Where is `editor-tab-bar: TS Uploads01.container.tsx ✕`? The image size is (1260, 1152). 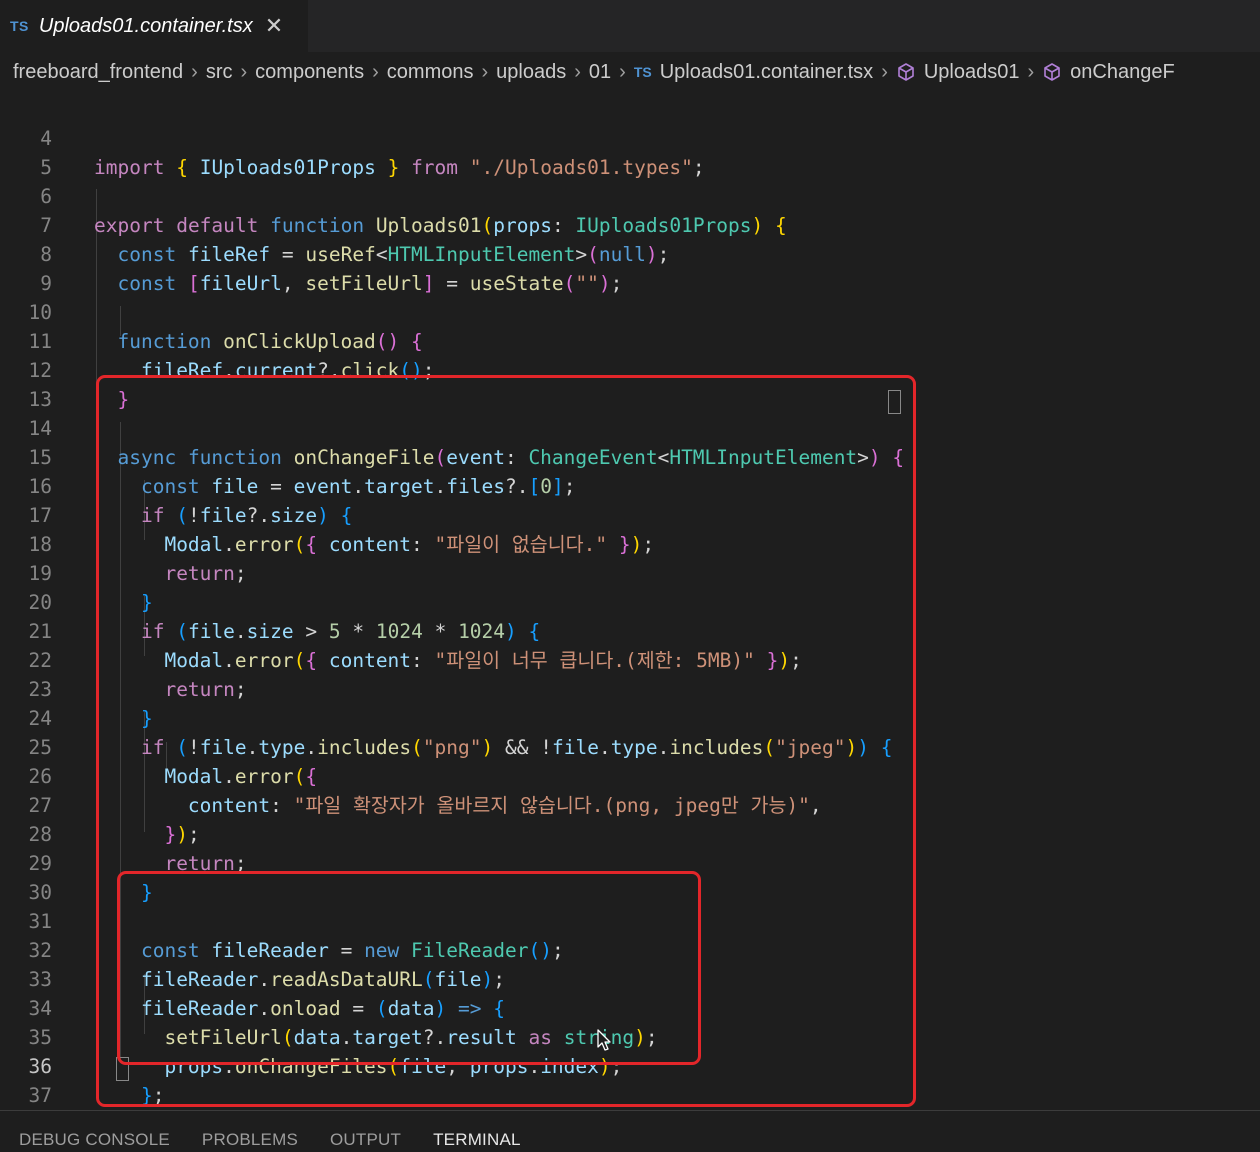 editor-tab-bar: TS Uploads01.container.tsx ✕ is located at coordinates (630, 26).